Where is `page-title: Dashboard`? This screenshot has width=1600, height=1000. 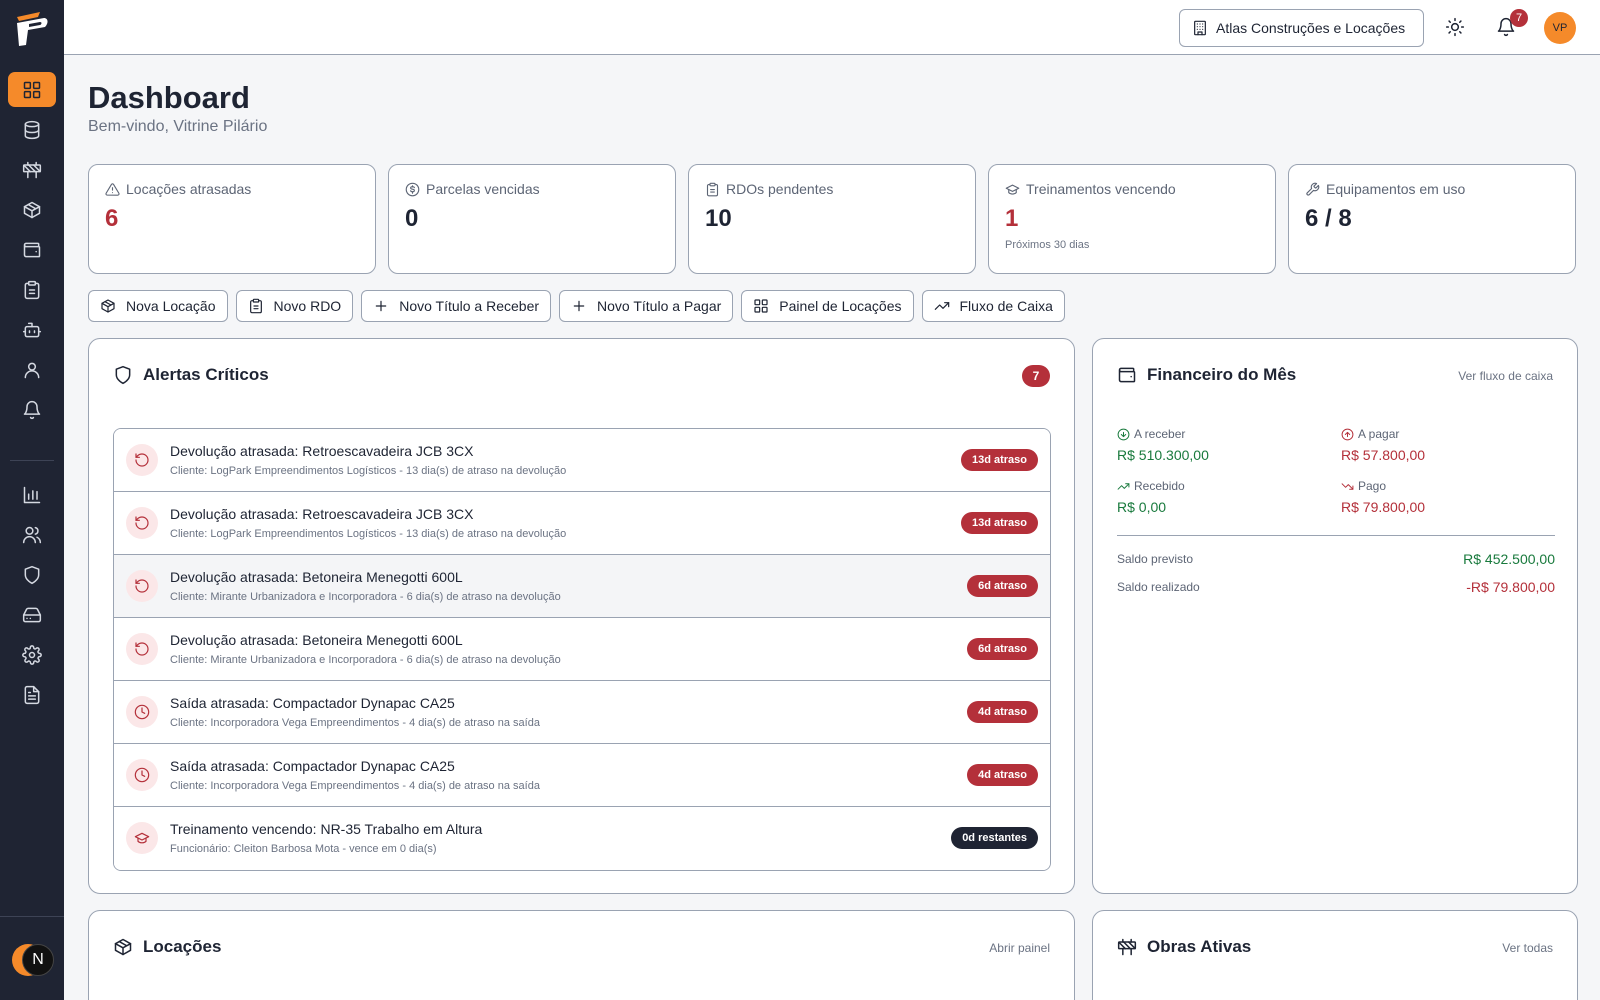
page-title: Dashboard is located at coordinates (169, 97).